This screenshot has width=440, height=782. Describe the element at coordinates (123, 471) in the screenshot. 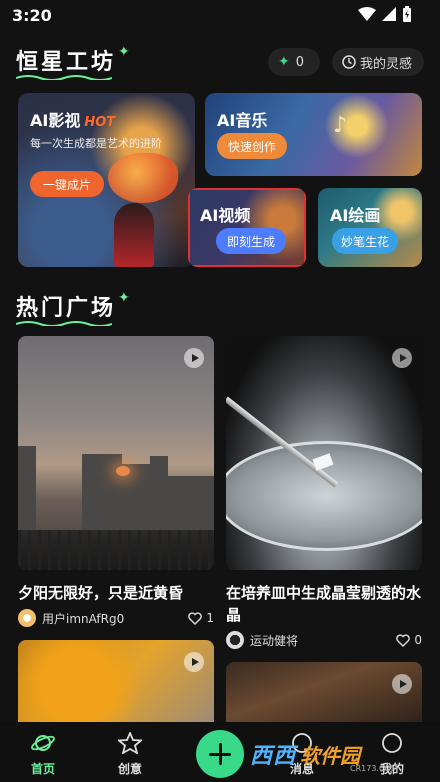

I see `sun-glow` at that location.